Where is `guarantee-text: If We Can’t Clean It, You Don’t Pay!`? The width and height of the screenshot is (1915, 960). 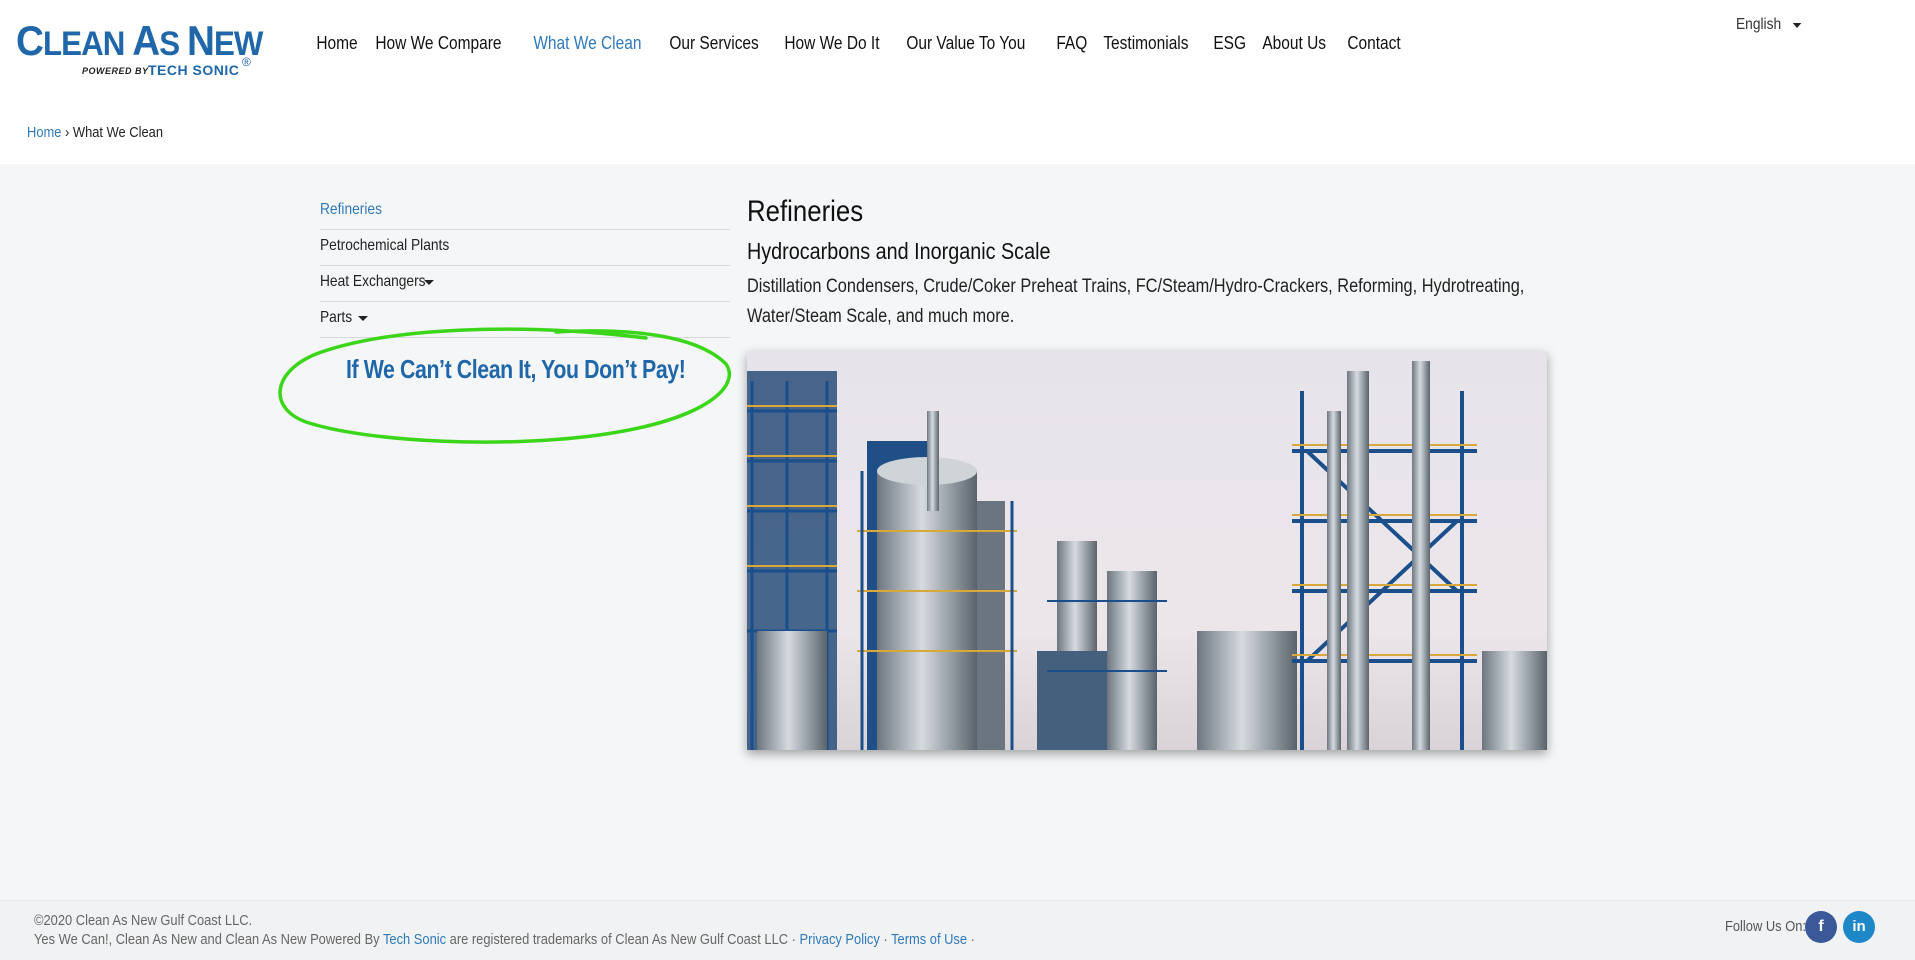
guarantee-text: If We Can’t Clean It, You Don’t Pay! is located at coordinates (516, 369).